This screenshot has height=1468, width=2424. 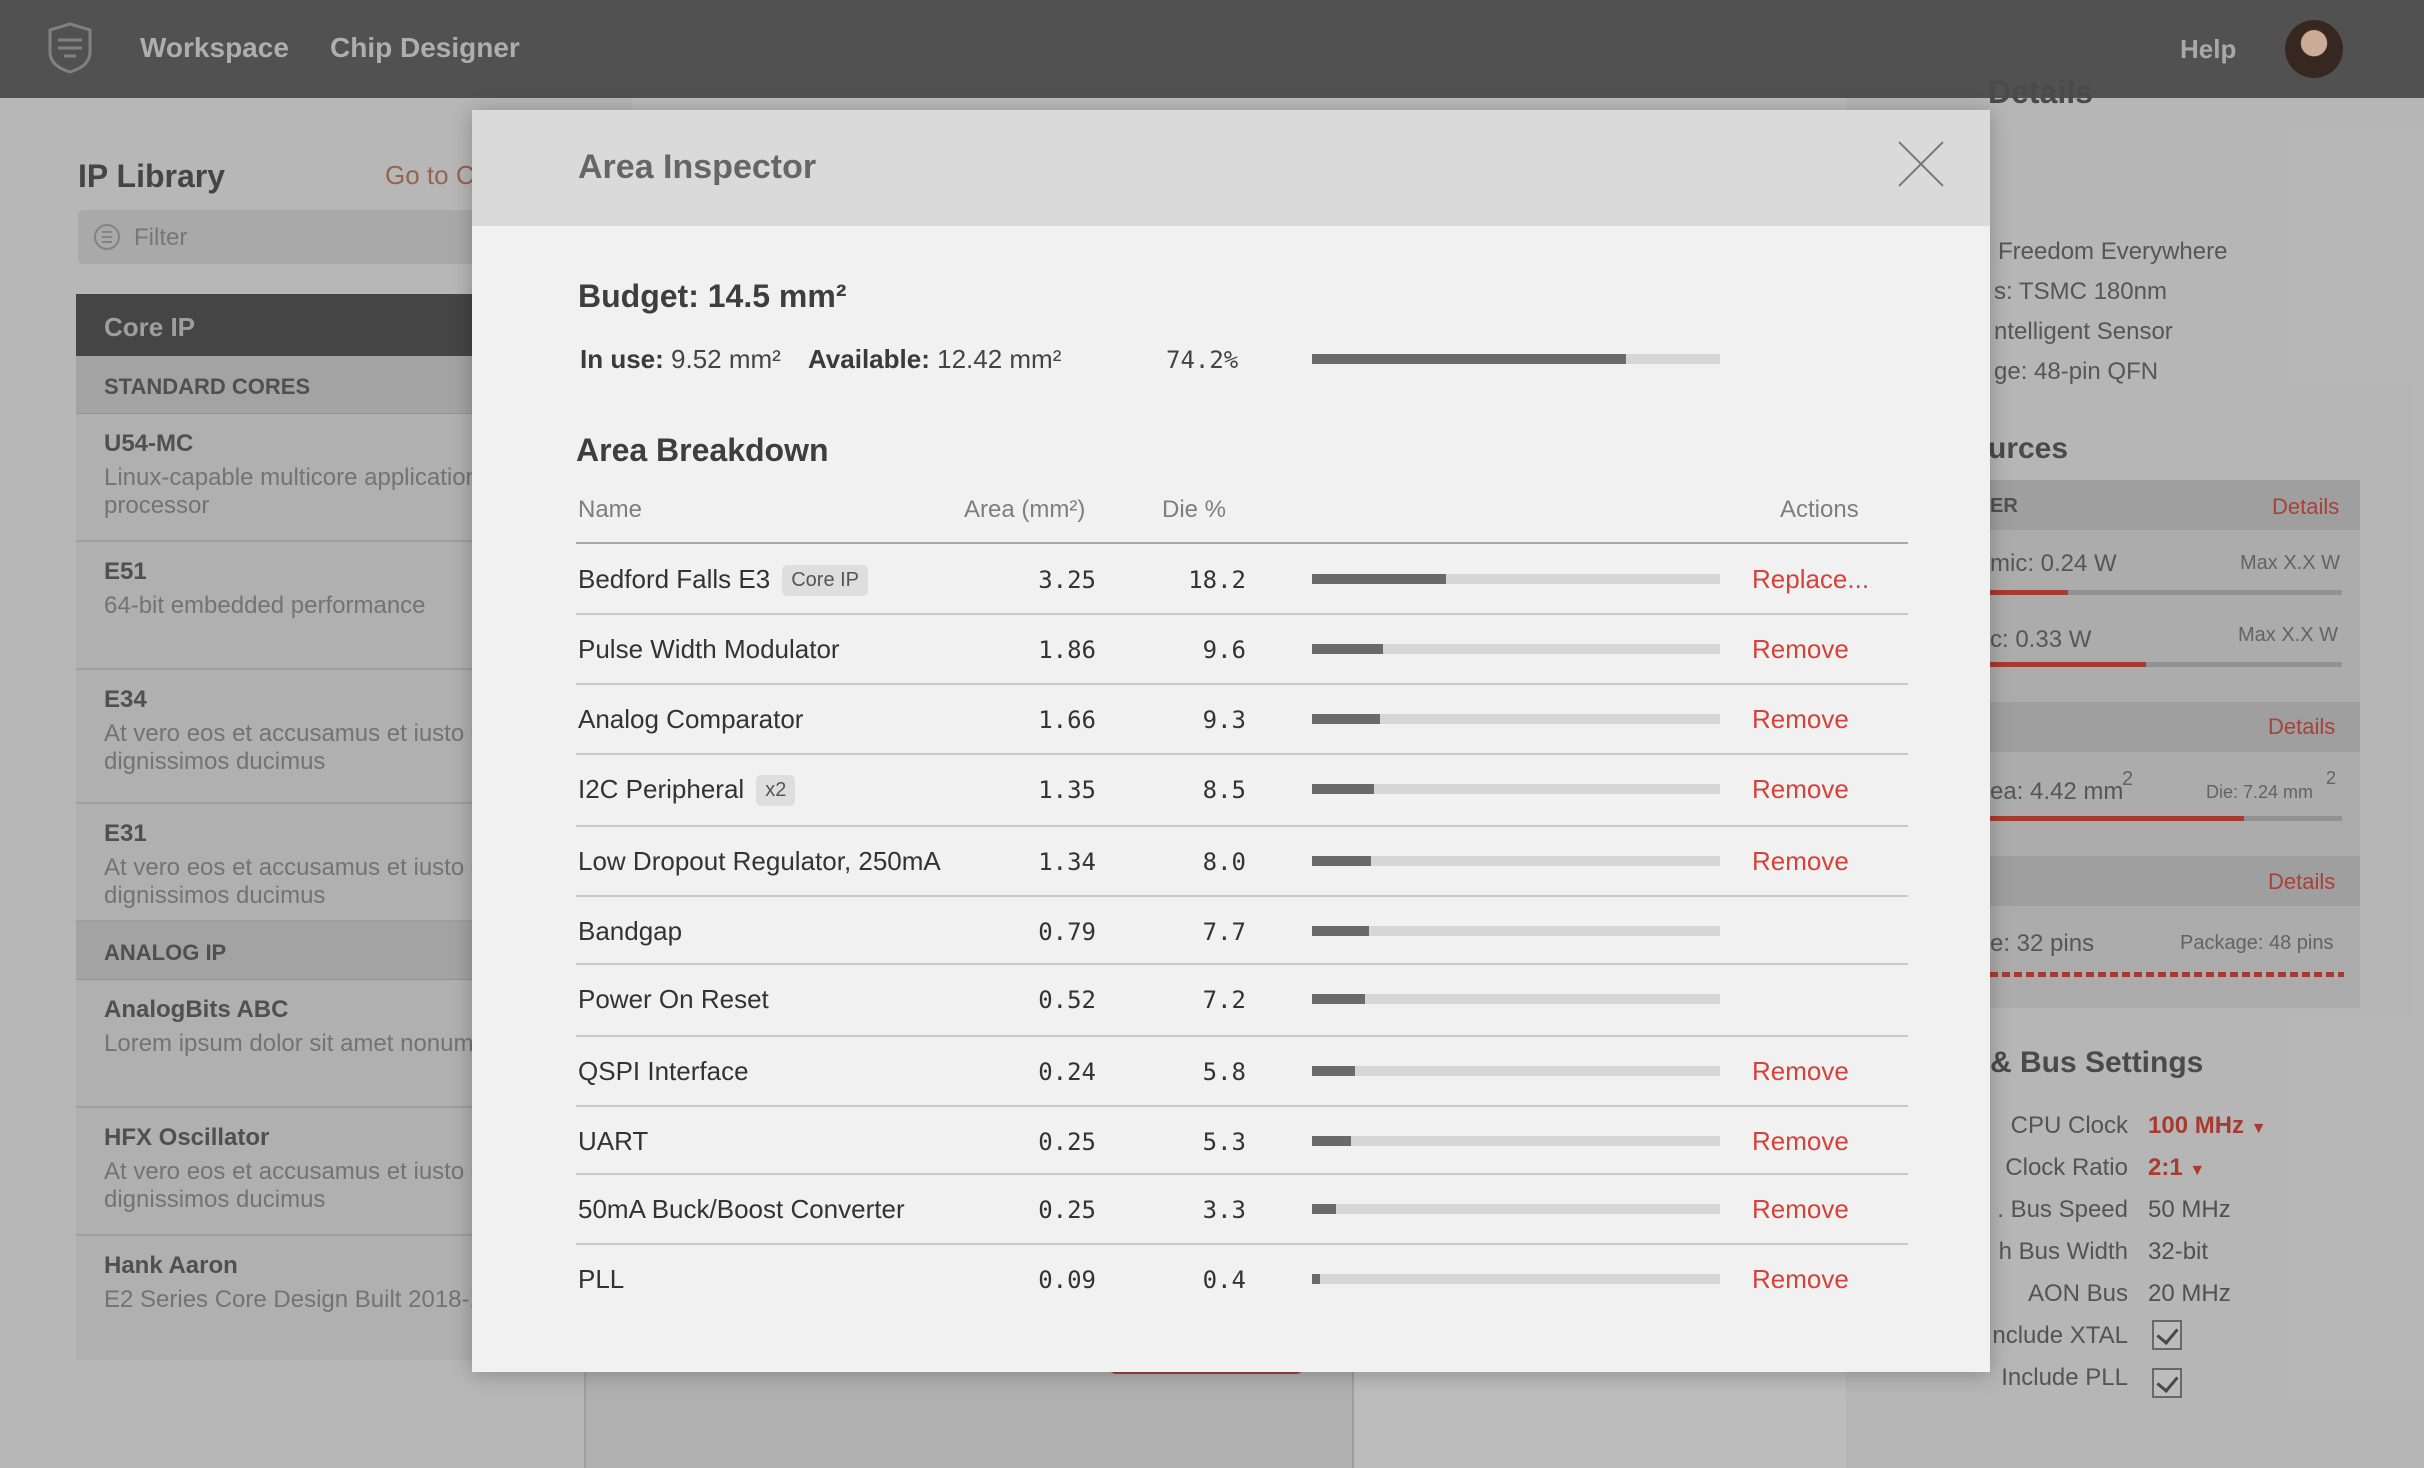 I want to click on modal-title: Area Inspector, so click(x=697, y=167).